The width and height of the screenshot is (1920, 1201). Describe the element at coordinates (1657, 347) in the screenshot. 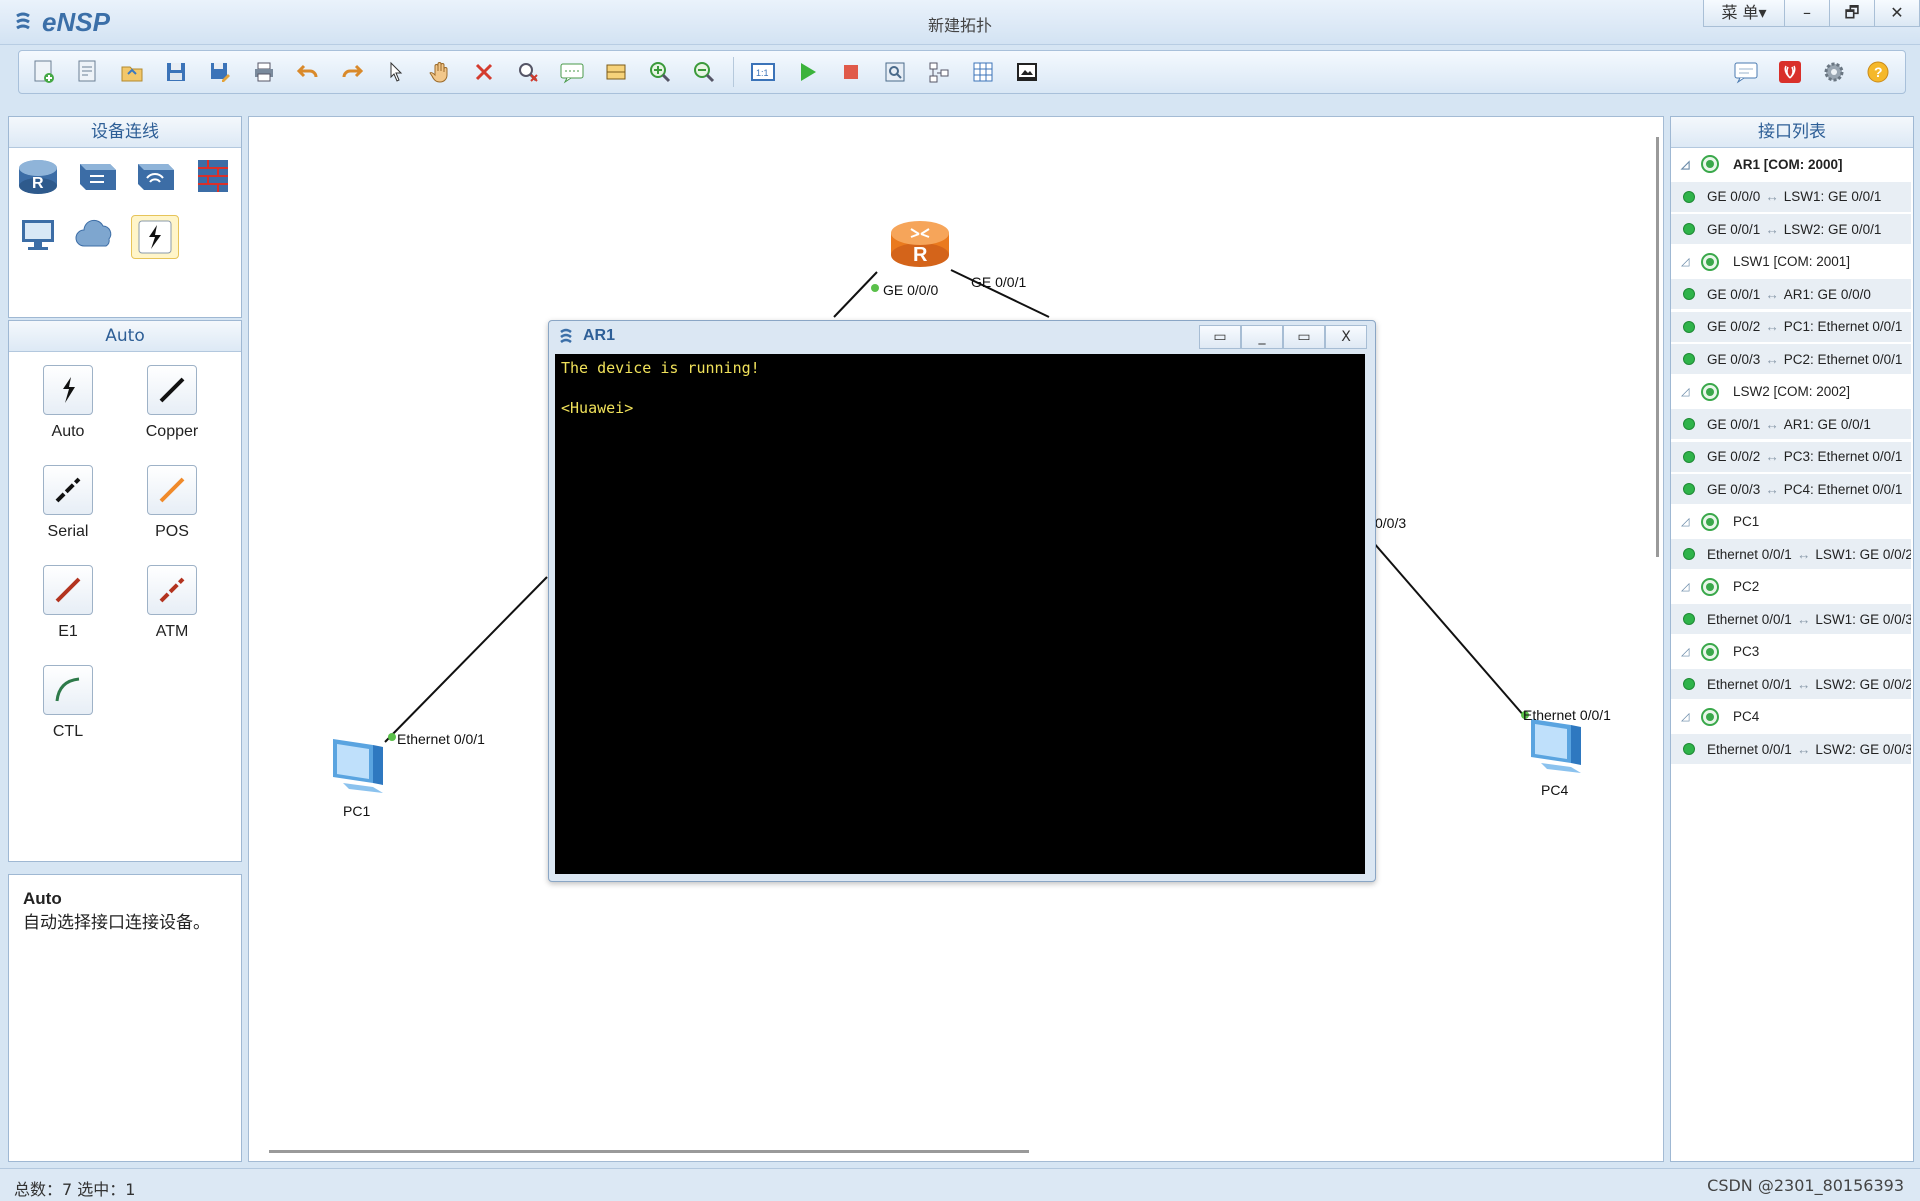

I see `vertical-scrollbar` at that location.